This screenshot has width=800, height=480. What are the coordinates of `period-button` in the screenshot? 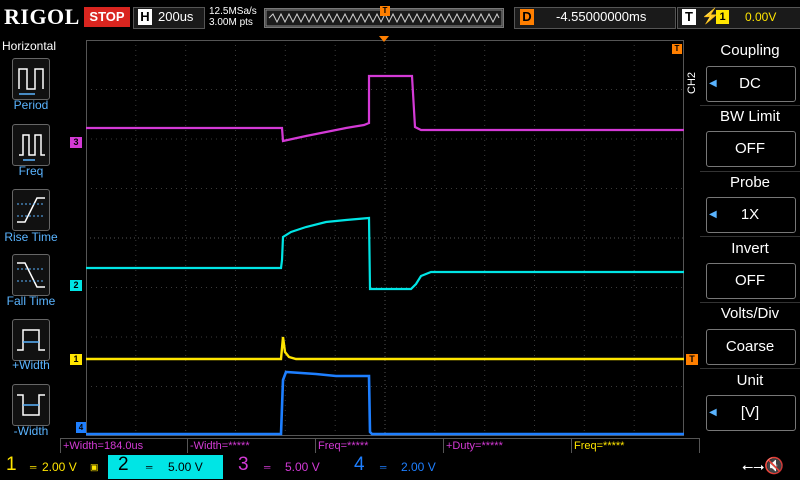 It's located at (31, 79).